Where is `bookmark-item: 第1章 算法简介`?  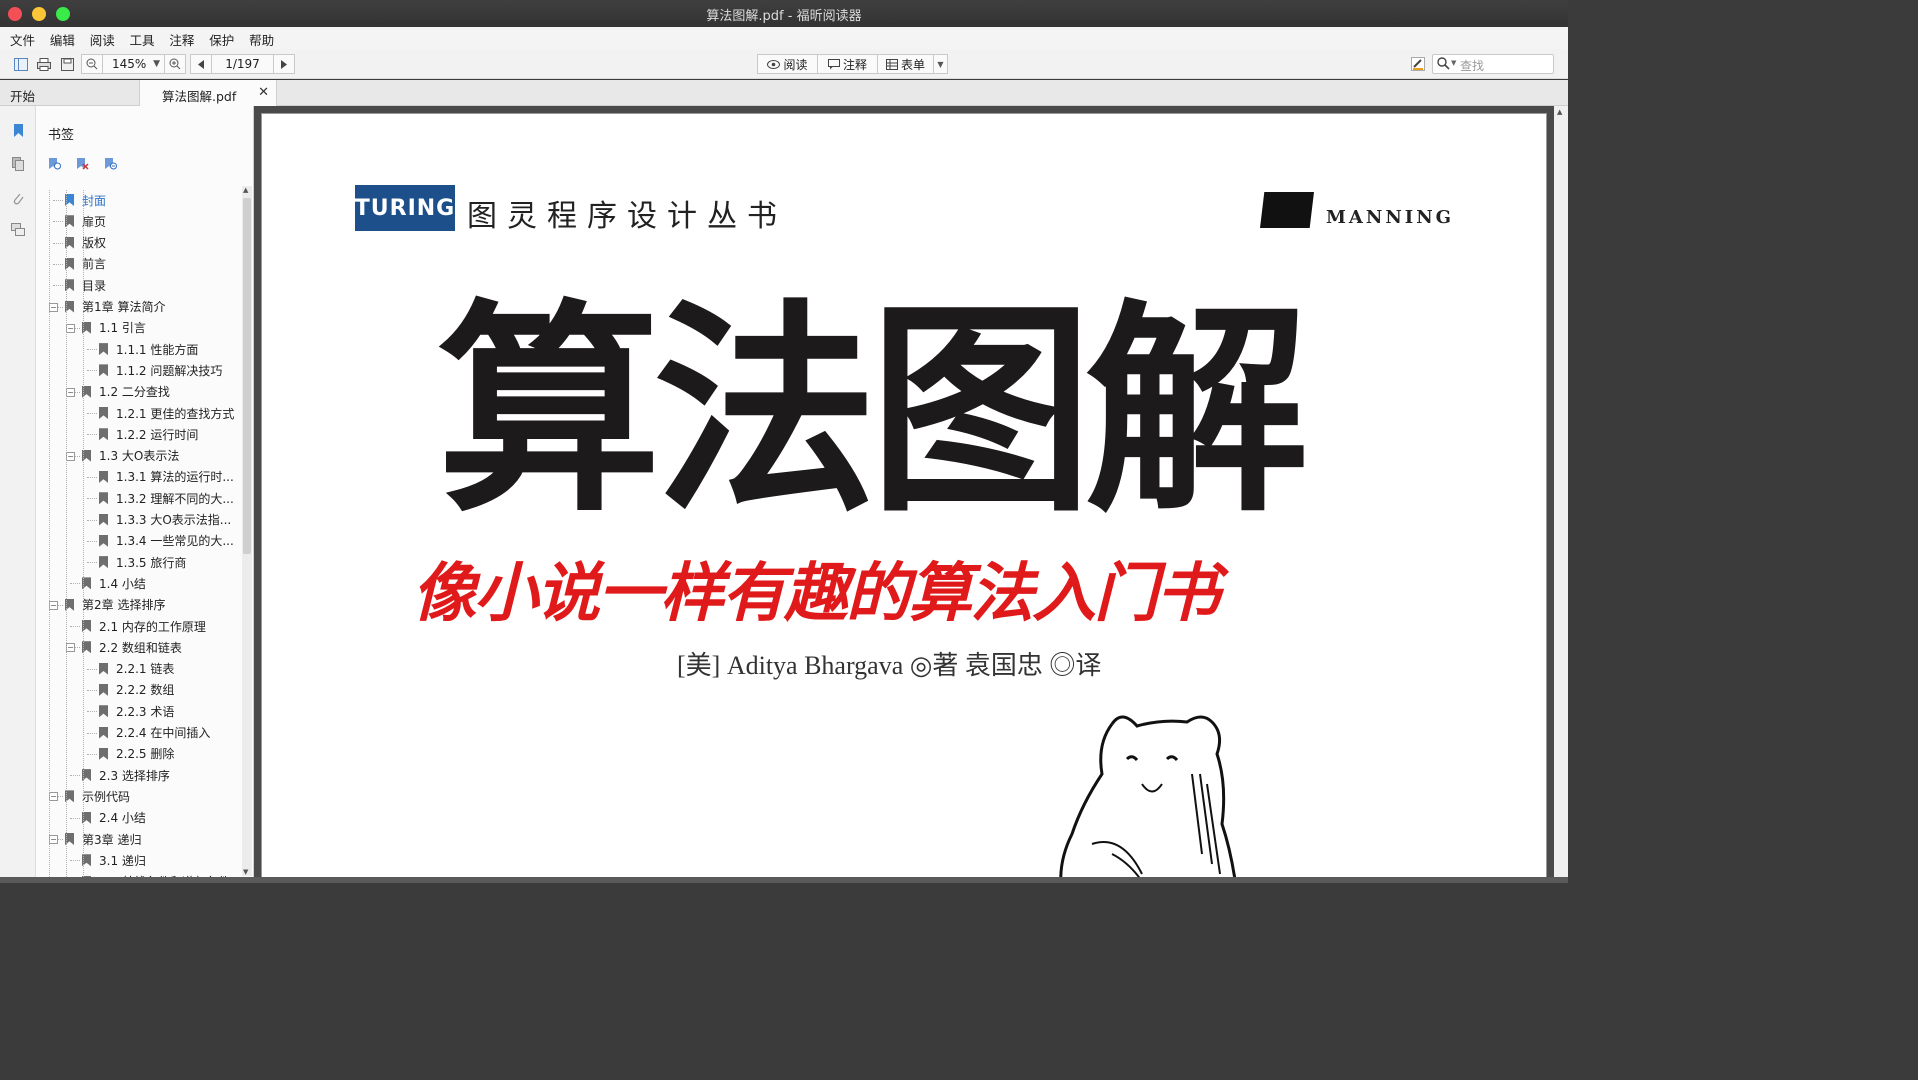 bookmark-item: 第1章 算法简介 is located at coordinates (115, 307).